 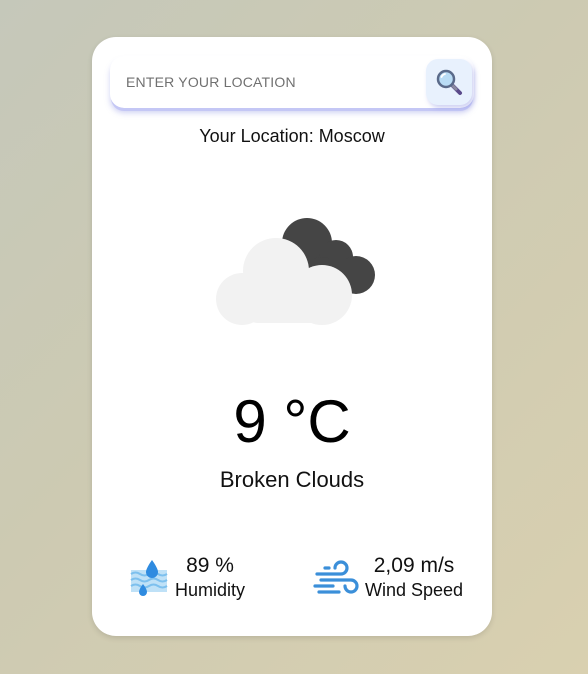 What do you see at coordinates (149, 578) in the screenshot?
I see `humidity-icon` at bounding box center [149, 578].